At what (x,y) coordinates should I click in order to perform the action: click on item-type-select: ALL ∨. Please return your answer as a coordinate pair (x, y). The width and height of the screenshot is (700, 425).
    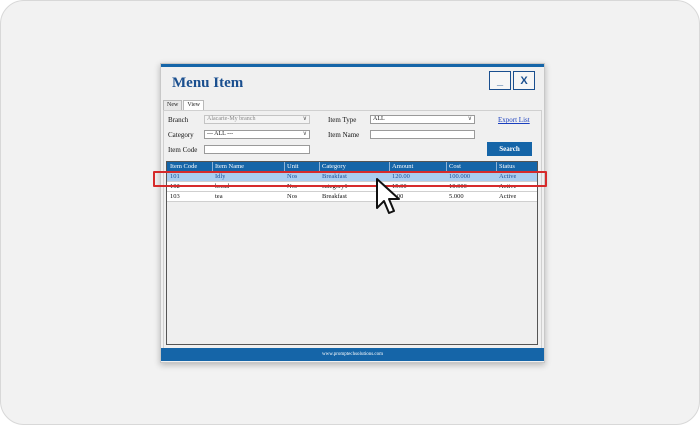
    Looking at the image, I should click on (422, 119).